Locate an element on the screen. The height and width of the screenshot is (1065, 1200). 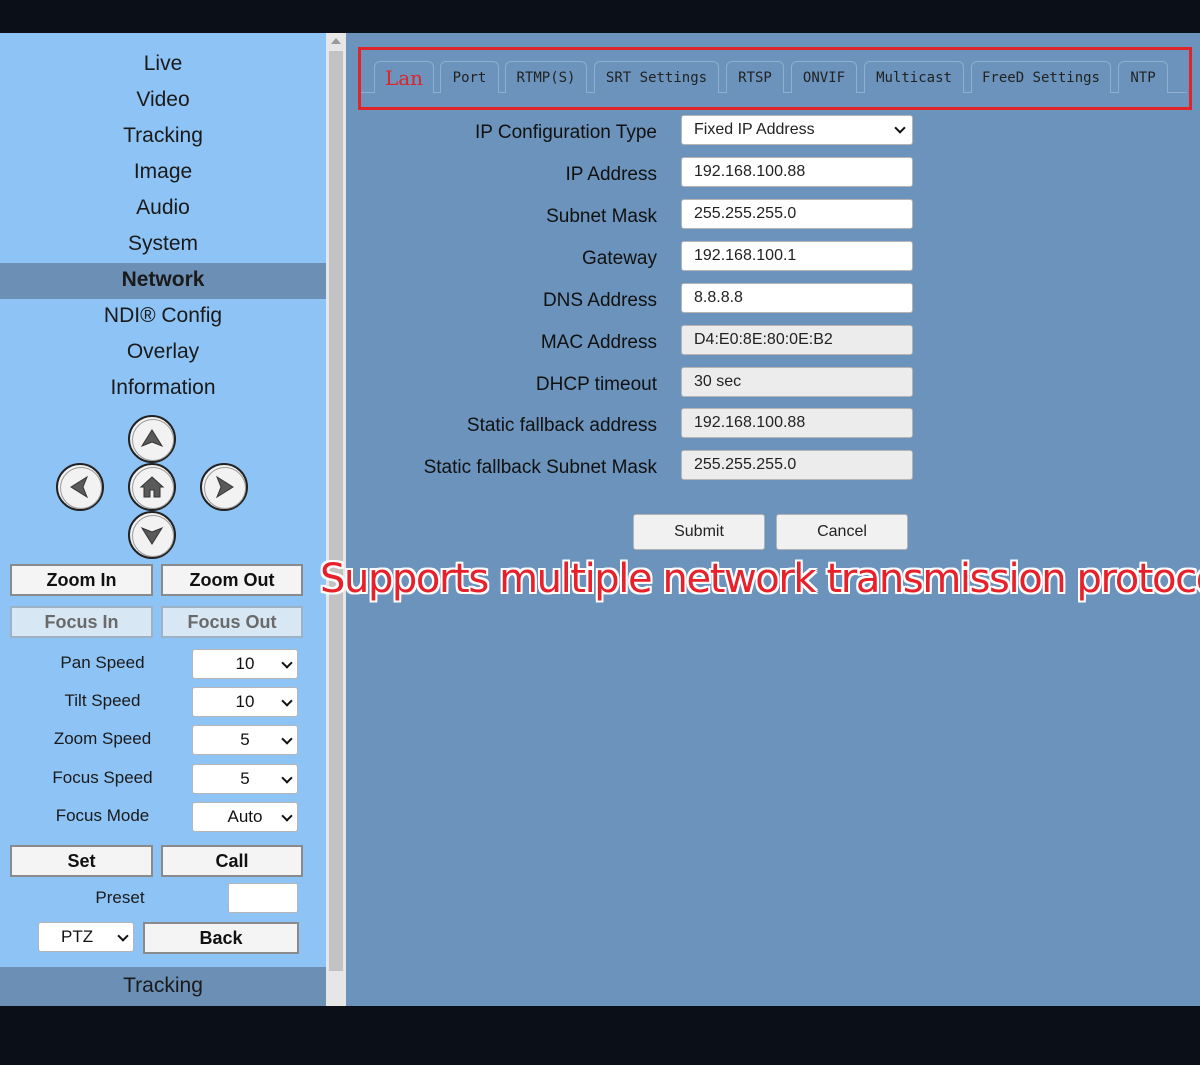
ip-config-type-select: Fixed IP Address is located at coordinates (797, 130).